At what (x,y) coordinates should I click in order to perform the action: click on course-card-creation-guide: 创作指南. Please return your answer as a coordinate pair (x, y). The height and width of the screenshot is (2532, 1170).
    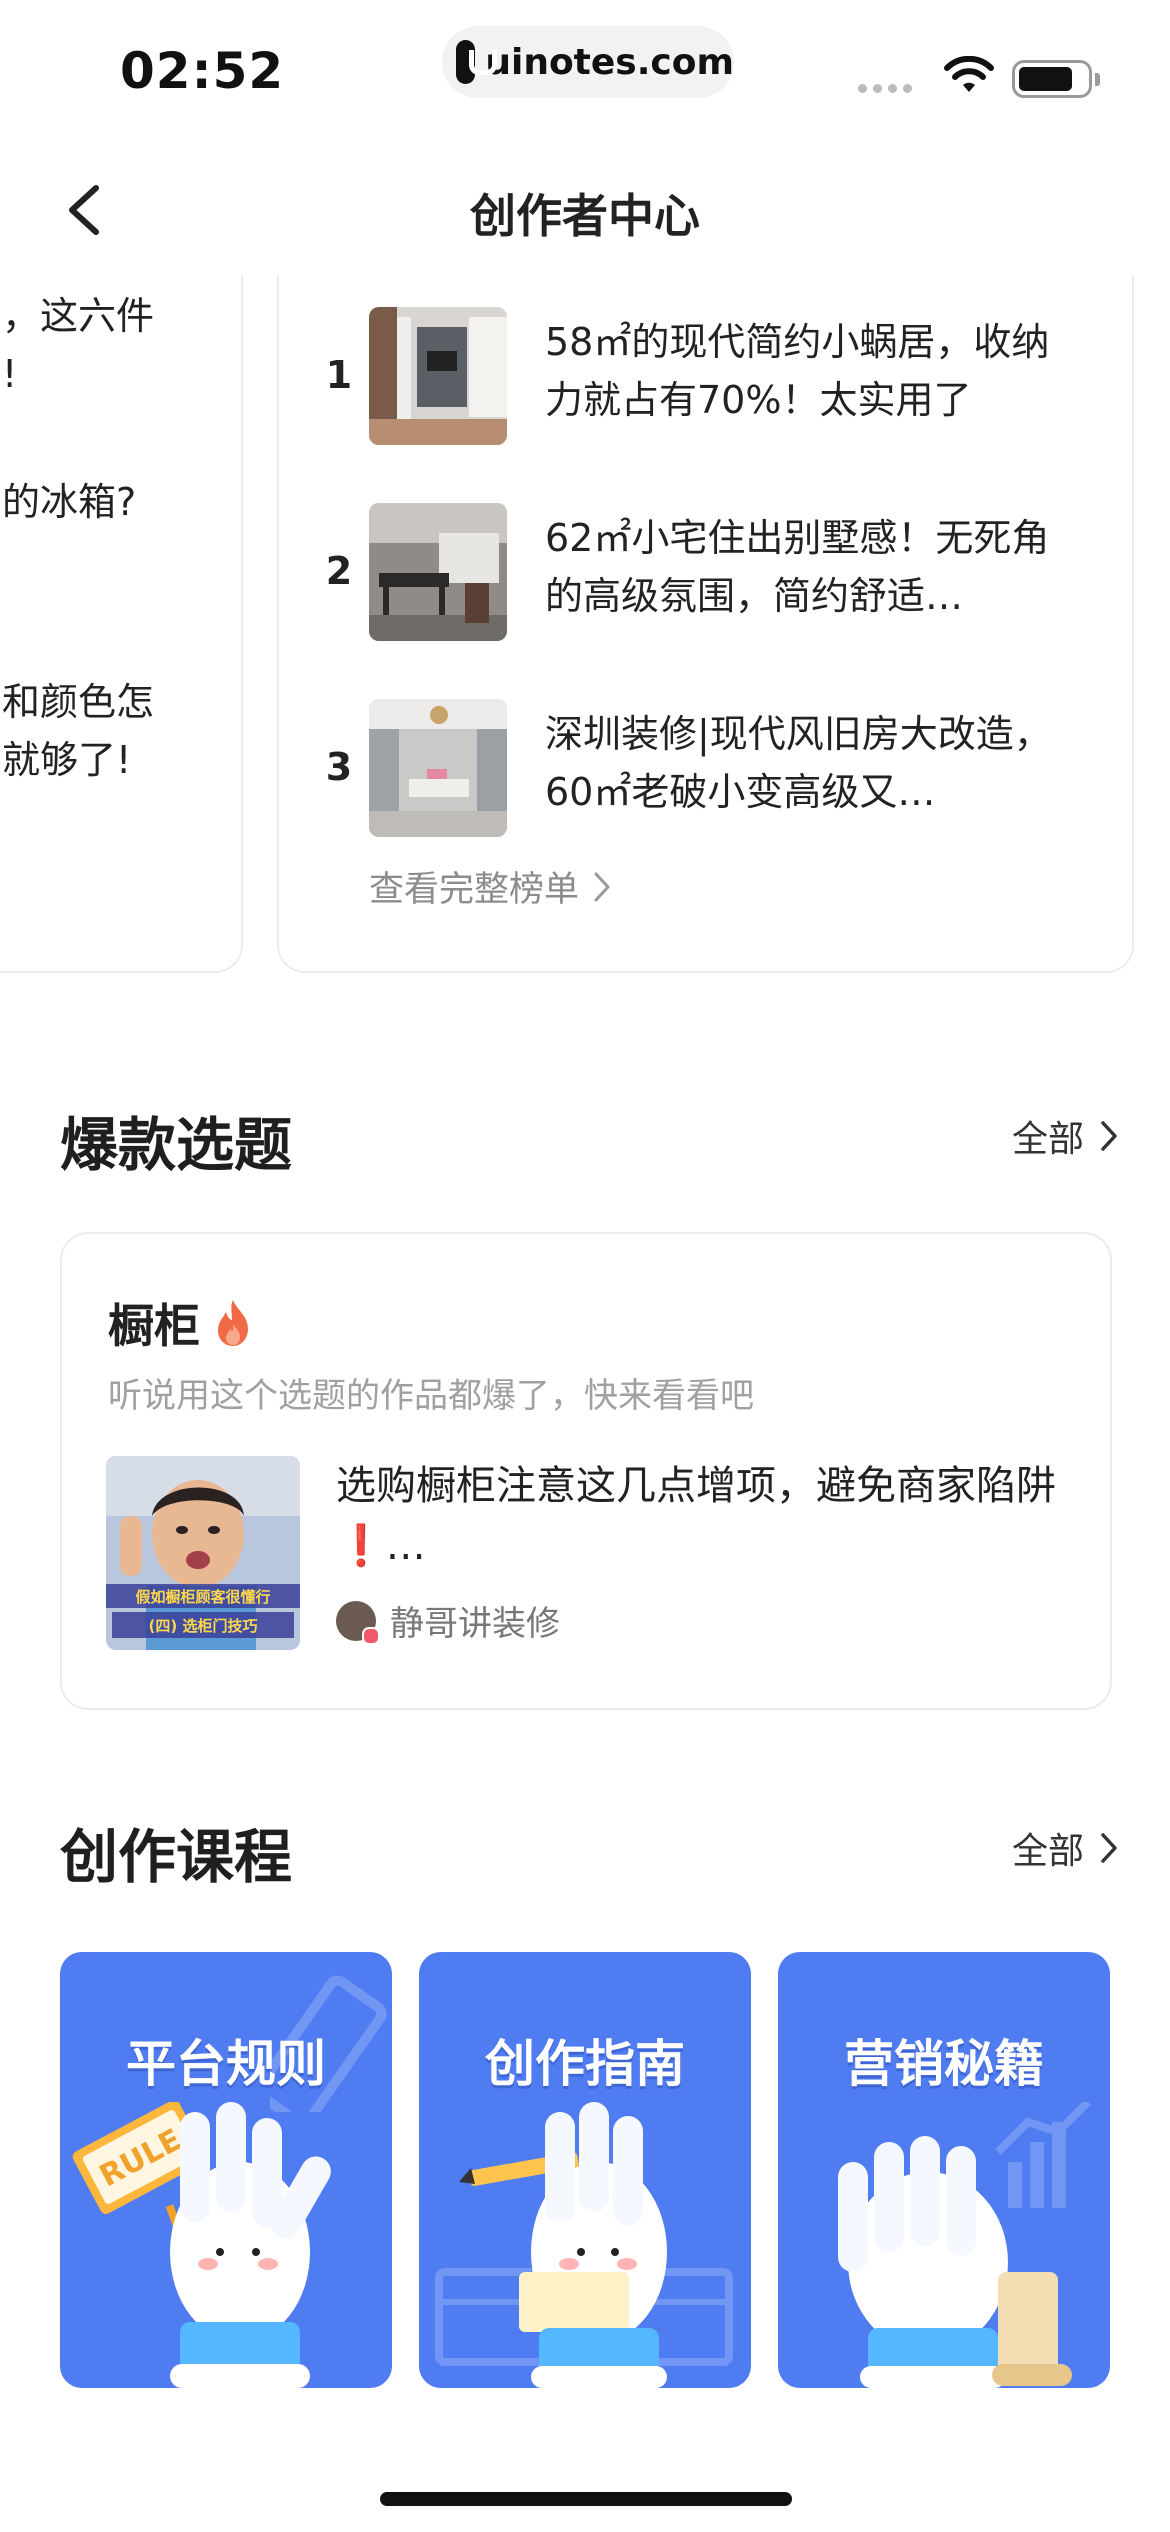
    Looking at the image, I should click on (585, 2170).